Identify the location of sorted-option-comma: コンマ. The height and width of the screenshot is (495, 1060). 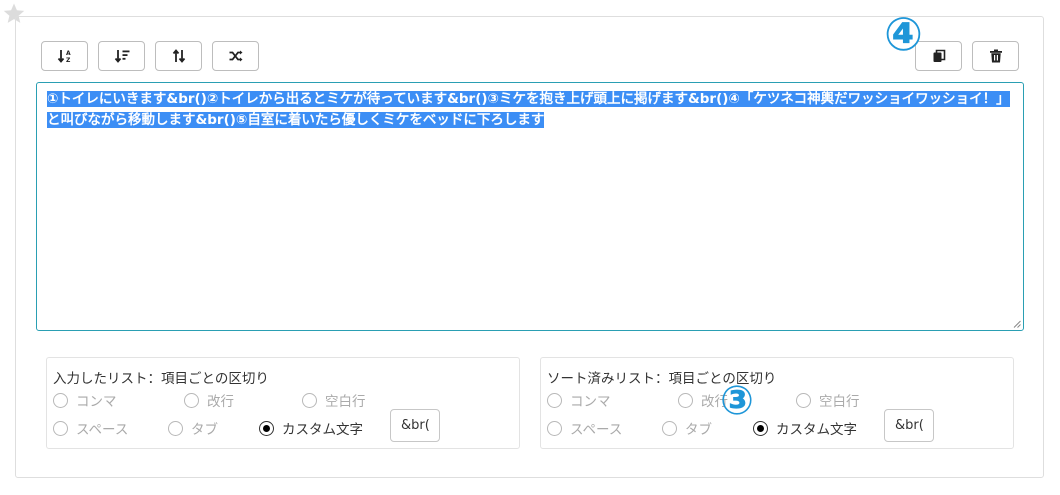
(579, 400).